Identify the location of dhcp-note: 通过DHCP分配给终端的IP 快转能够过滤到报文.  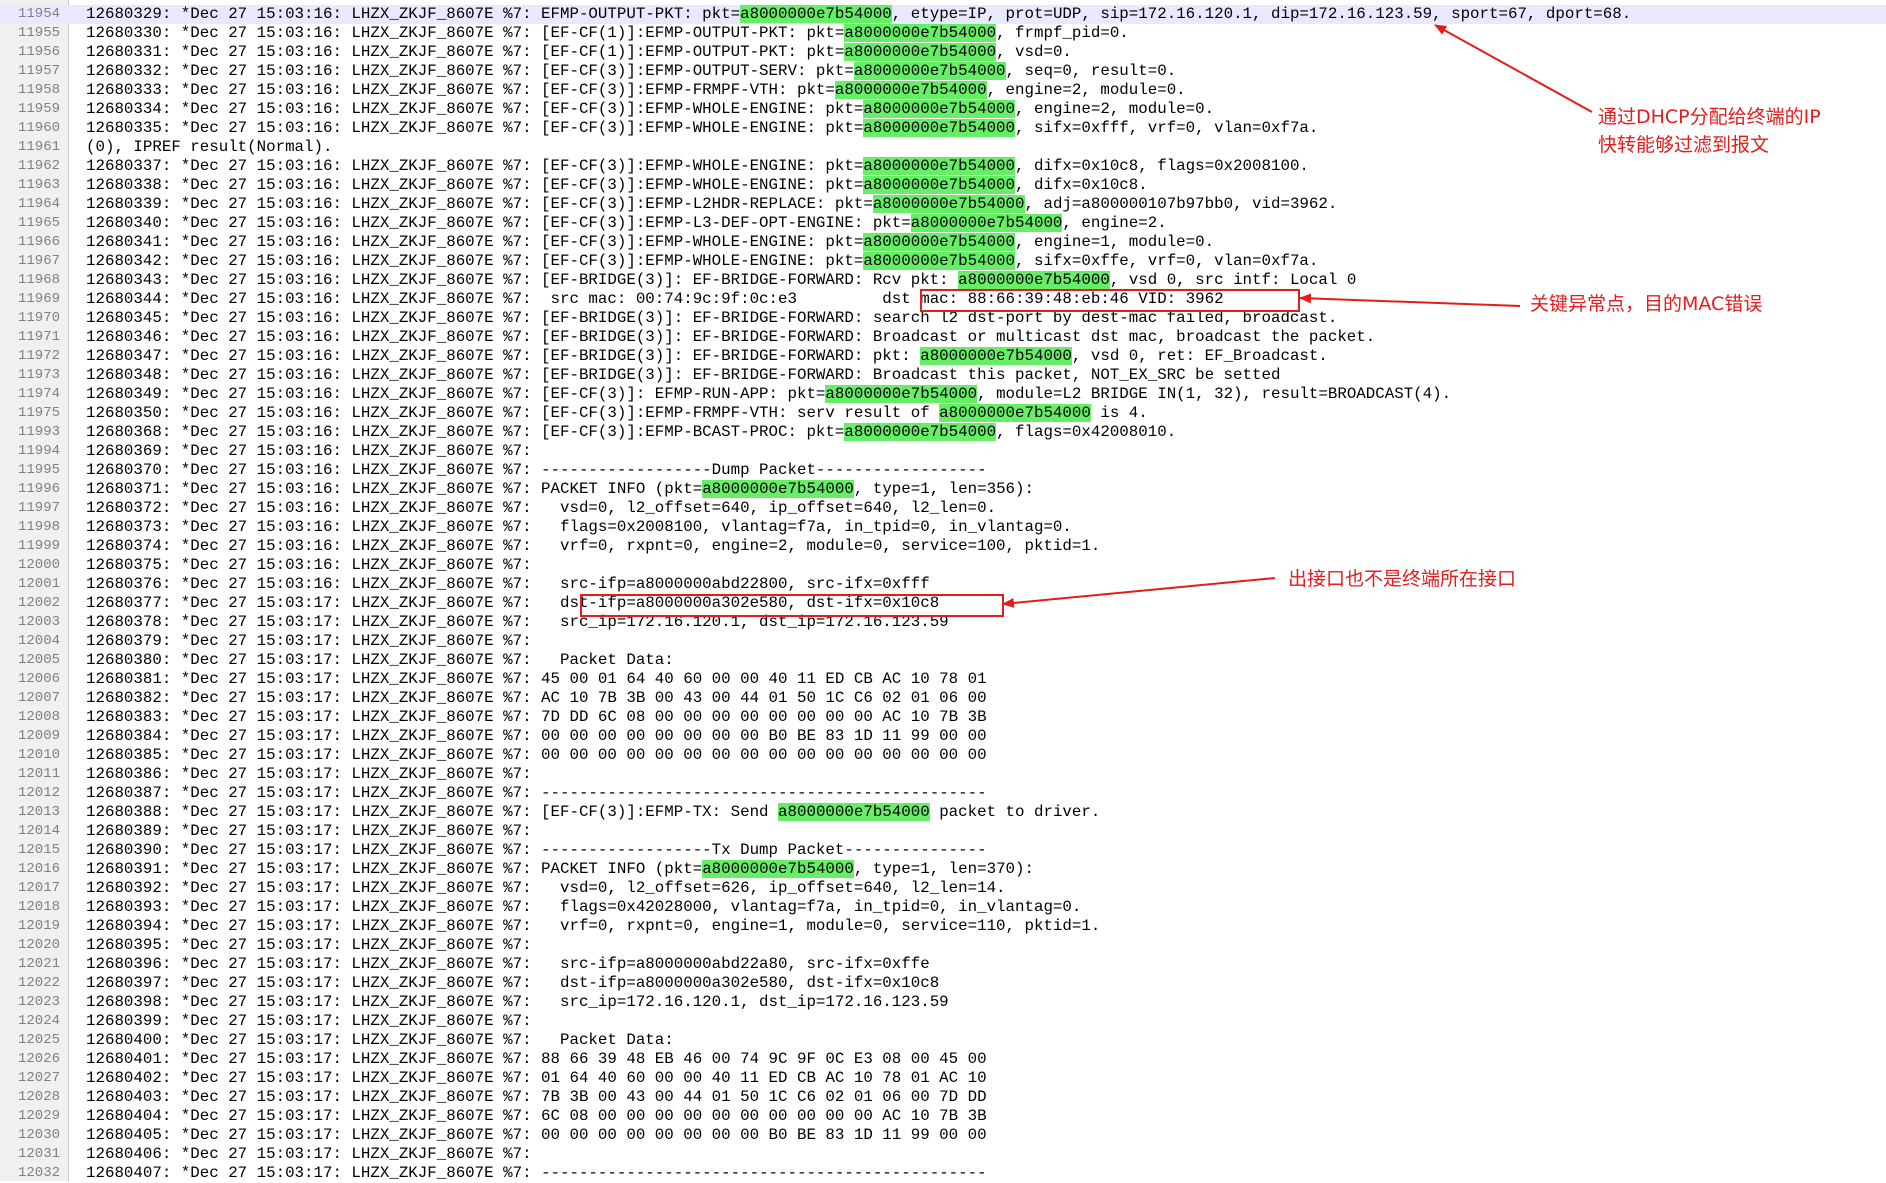
(1709, 131).